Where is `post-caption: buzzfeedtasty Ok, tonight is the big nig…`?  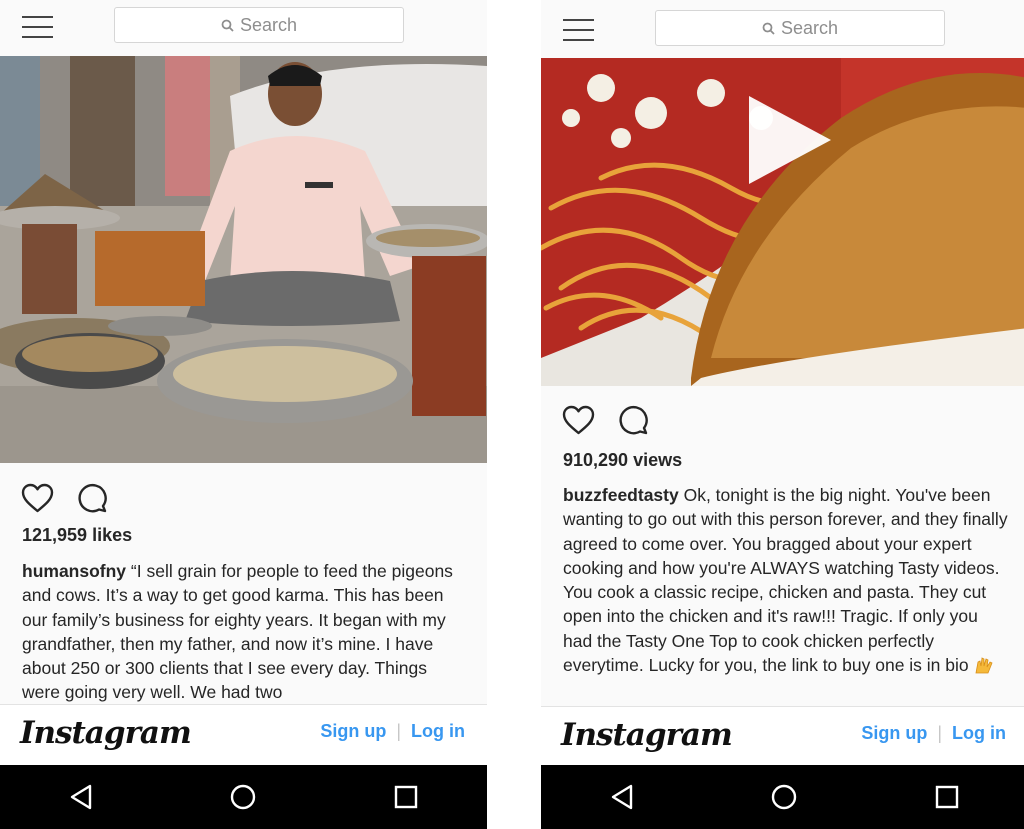
post-caption: buzzfeedtasty Ok, tonight is the big nig… is located at coordinates (785, 594).